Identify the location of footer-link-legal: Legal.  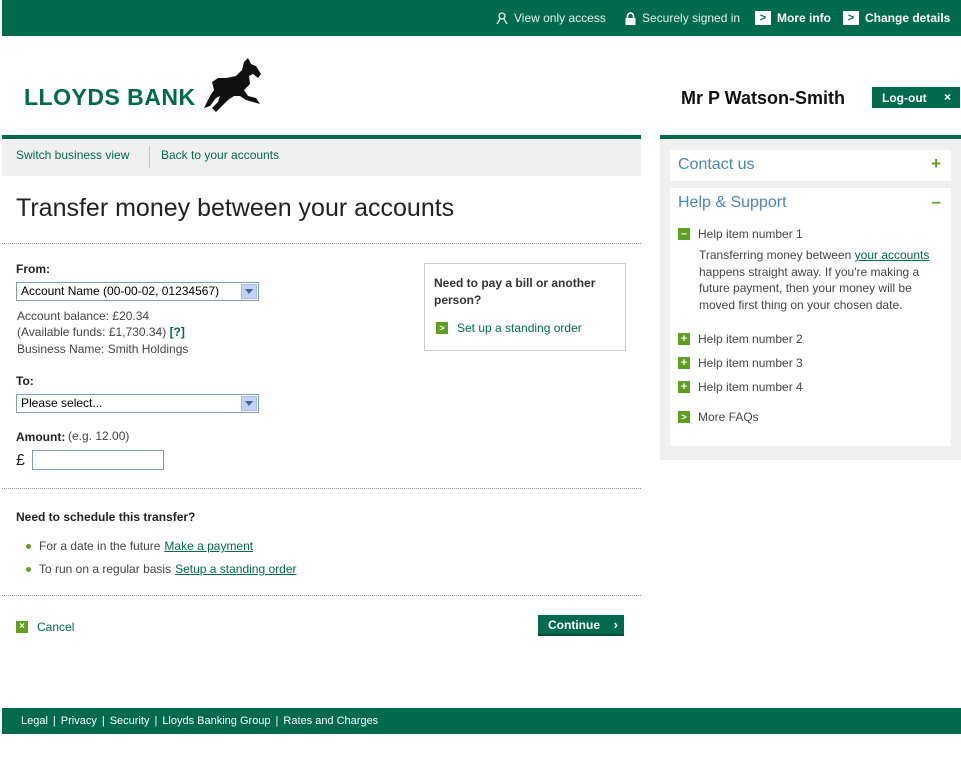
(34, 721).